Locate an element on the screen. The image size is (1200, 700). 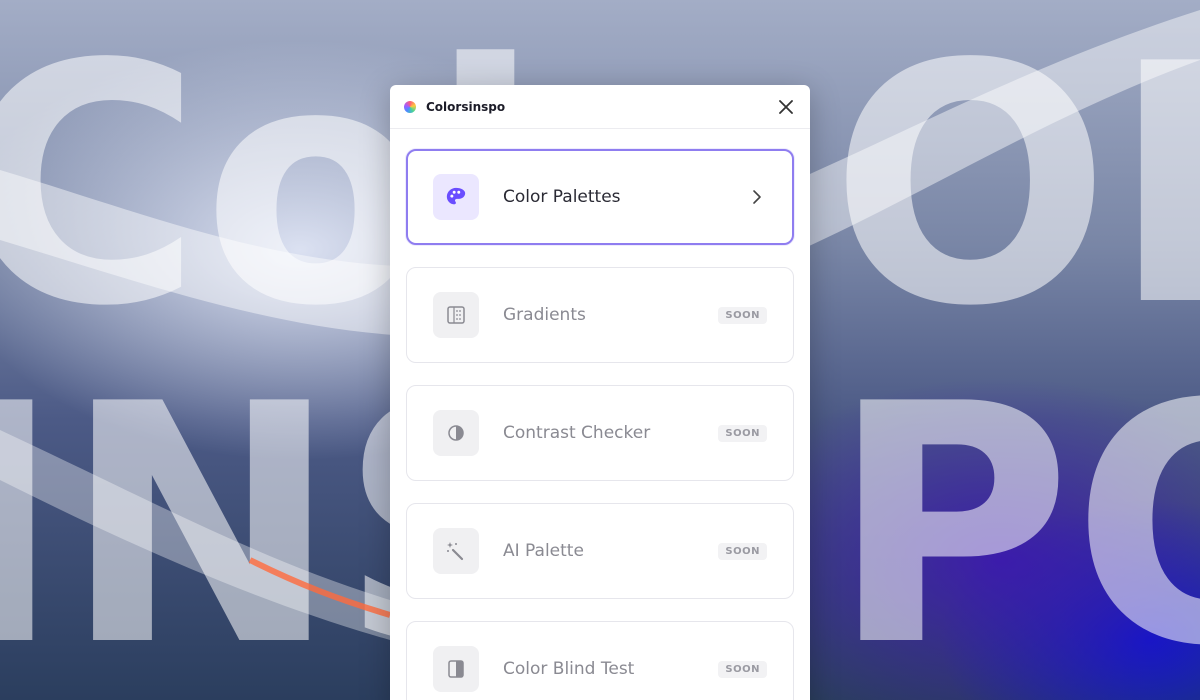
chevron-right-icon is located at coordinates (757, 197).